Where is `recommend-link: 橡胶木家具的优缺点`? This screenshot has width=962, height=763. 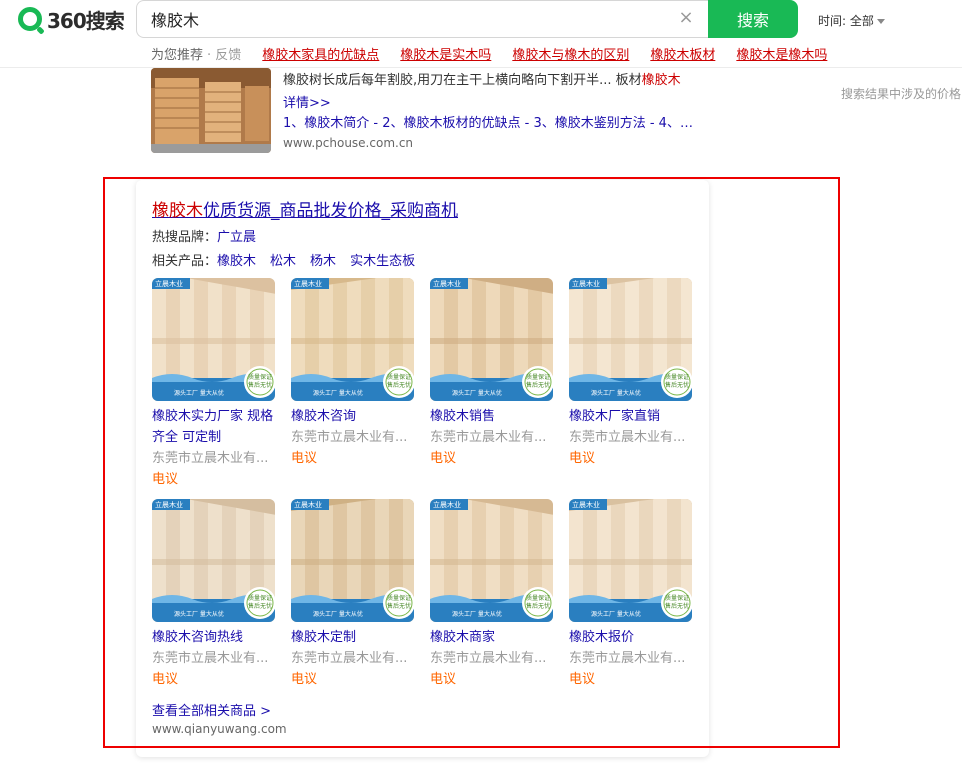 recommend-link: 橡胶木家具的优缺点 is located at coordinates (320, 53).